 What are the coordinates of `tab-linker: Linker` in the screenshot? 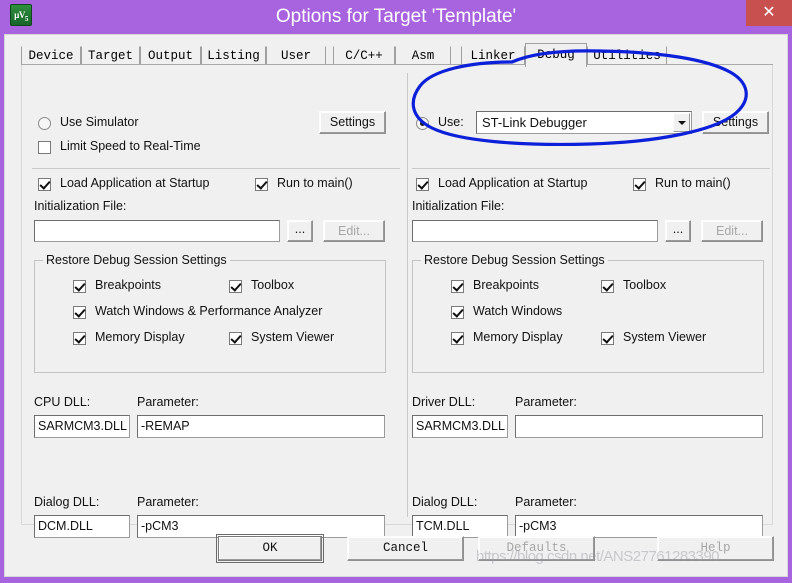 It's located at (493, 55).